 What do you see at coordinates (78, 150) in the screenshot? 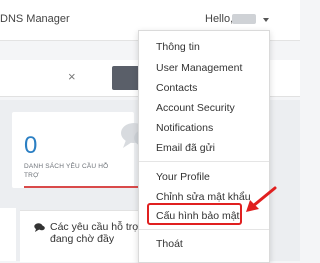
I see `support-ticket-stat-card: 0 DANH SÁCH YÊU CẦU HỖ TRỢ` at bounding box center [78, 150].